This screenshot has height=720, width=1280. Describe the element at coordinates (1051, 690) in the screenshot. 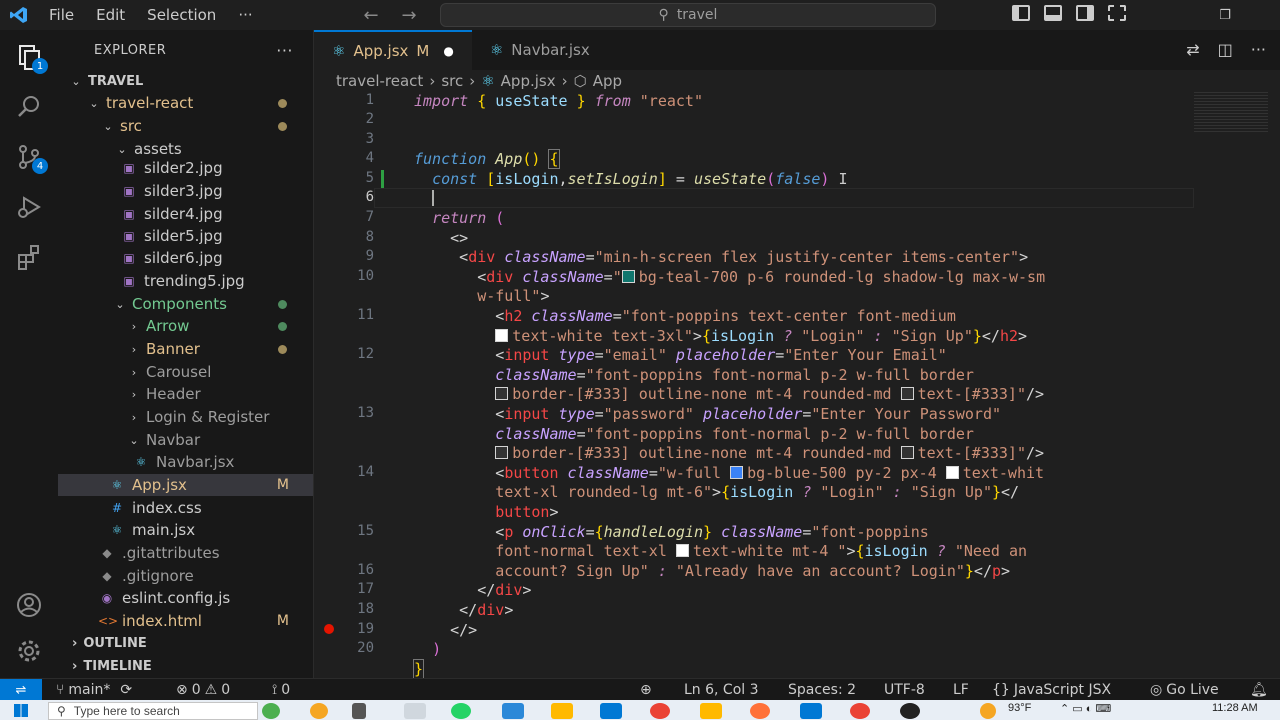

I see `language-mode: {} JavaScript JSX` at that location.